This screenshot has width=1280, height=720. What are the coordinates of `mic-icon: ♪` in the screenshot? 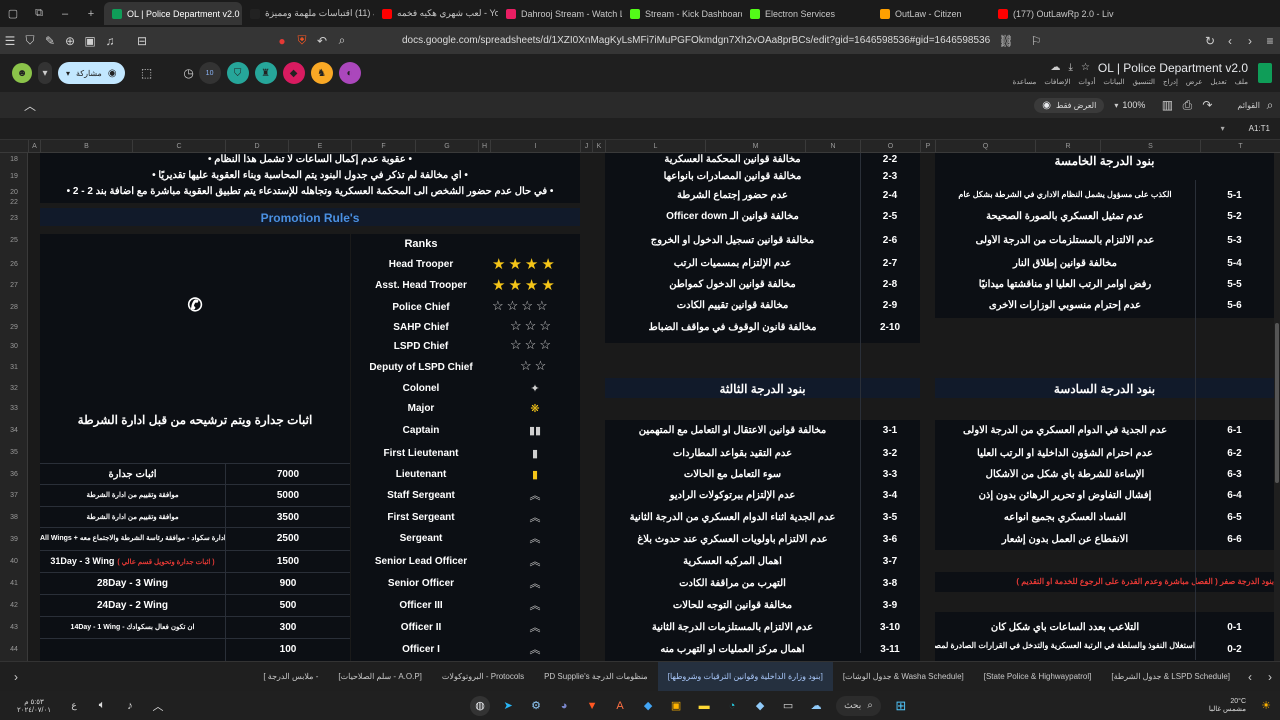 It's located at (130, 706).